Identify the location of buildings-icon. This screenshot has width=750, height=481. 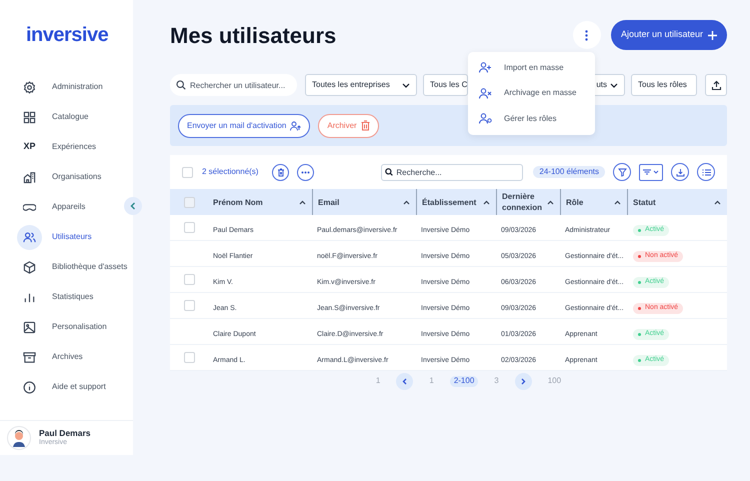
(29, 177).